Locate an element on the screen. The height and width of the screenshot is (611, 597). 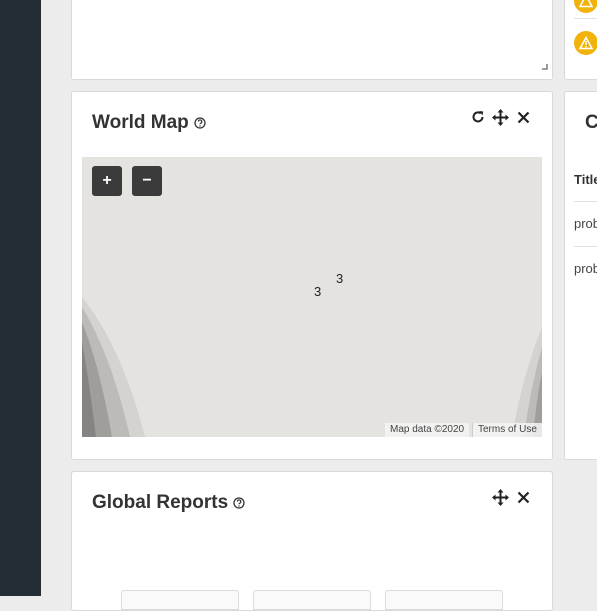
global-reports-title-text: Global Reports is located at coordinates (160, 502).